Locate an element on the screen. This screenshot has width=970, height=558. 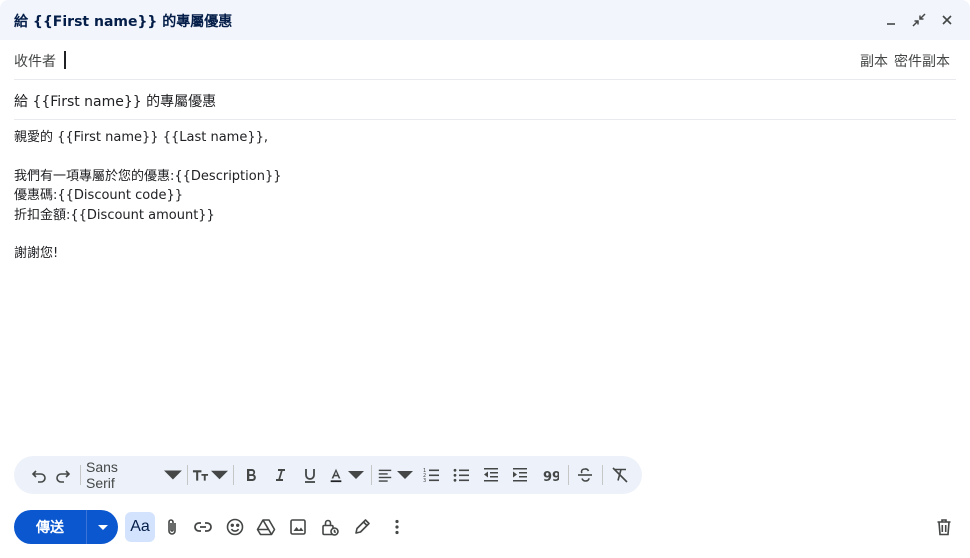
formatting-options-button: Aa is located at coordinates (140, 527).